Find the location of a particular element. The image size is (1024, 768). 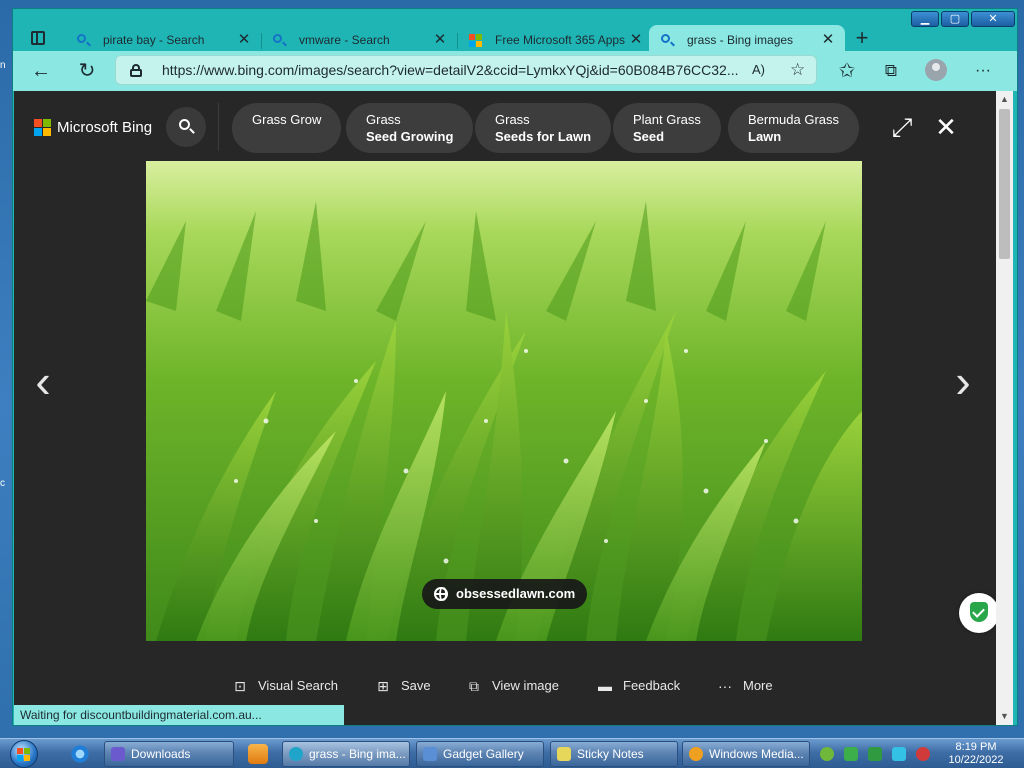

taskbar-item-gadget-gallery: Gadget Gallery is located at coordinates (480, 754).